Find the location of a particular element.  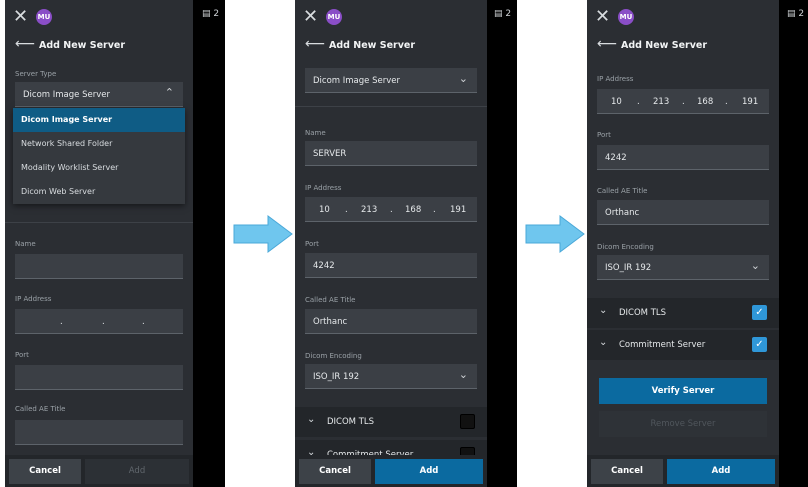

server-type-select: Dicom Image Server ⌄ is located at coordinates (391, 80).